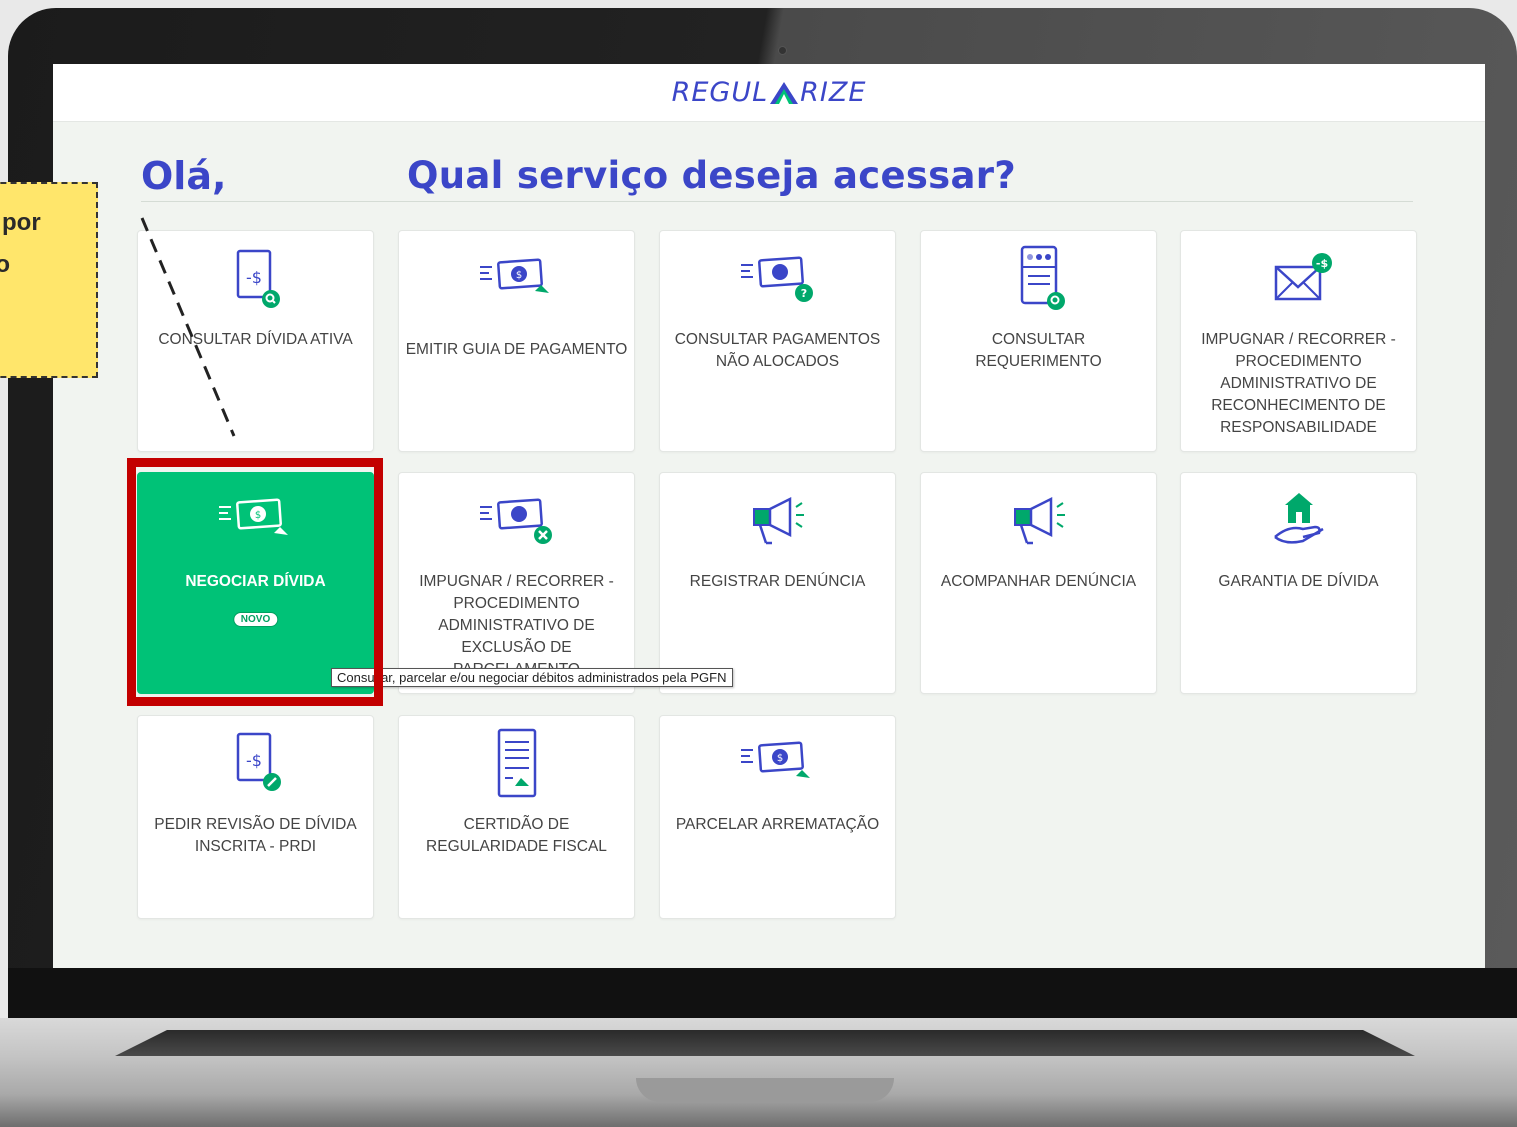 This screenshot has width=1517, height=1127. Describe the element at coordinates (777, 350) in the screenshot. I see `card-label: CONSULTAR PAGAMENTOS NÃO ALOCADOS` at that location.